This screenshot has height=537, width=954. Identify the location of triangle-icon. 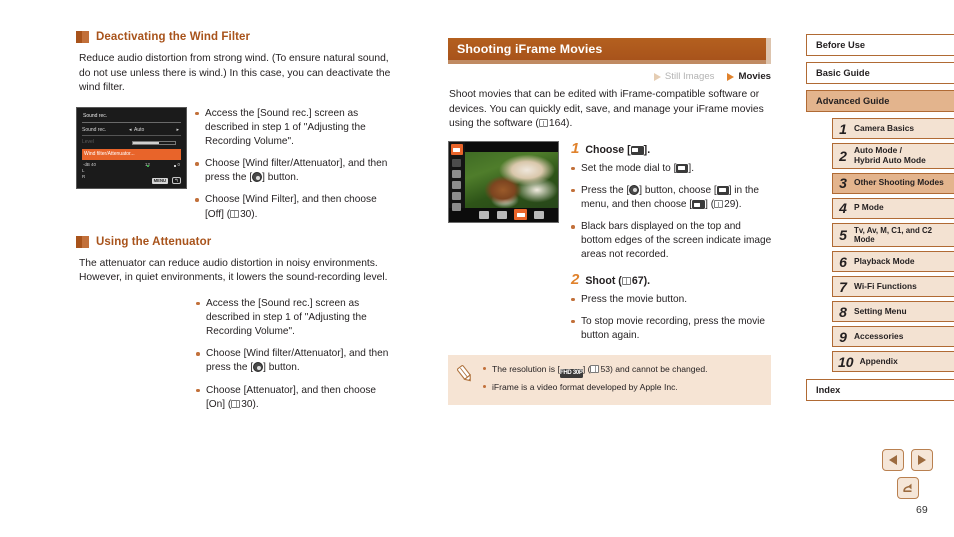
(731, 76).